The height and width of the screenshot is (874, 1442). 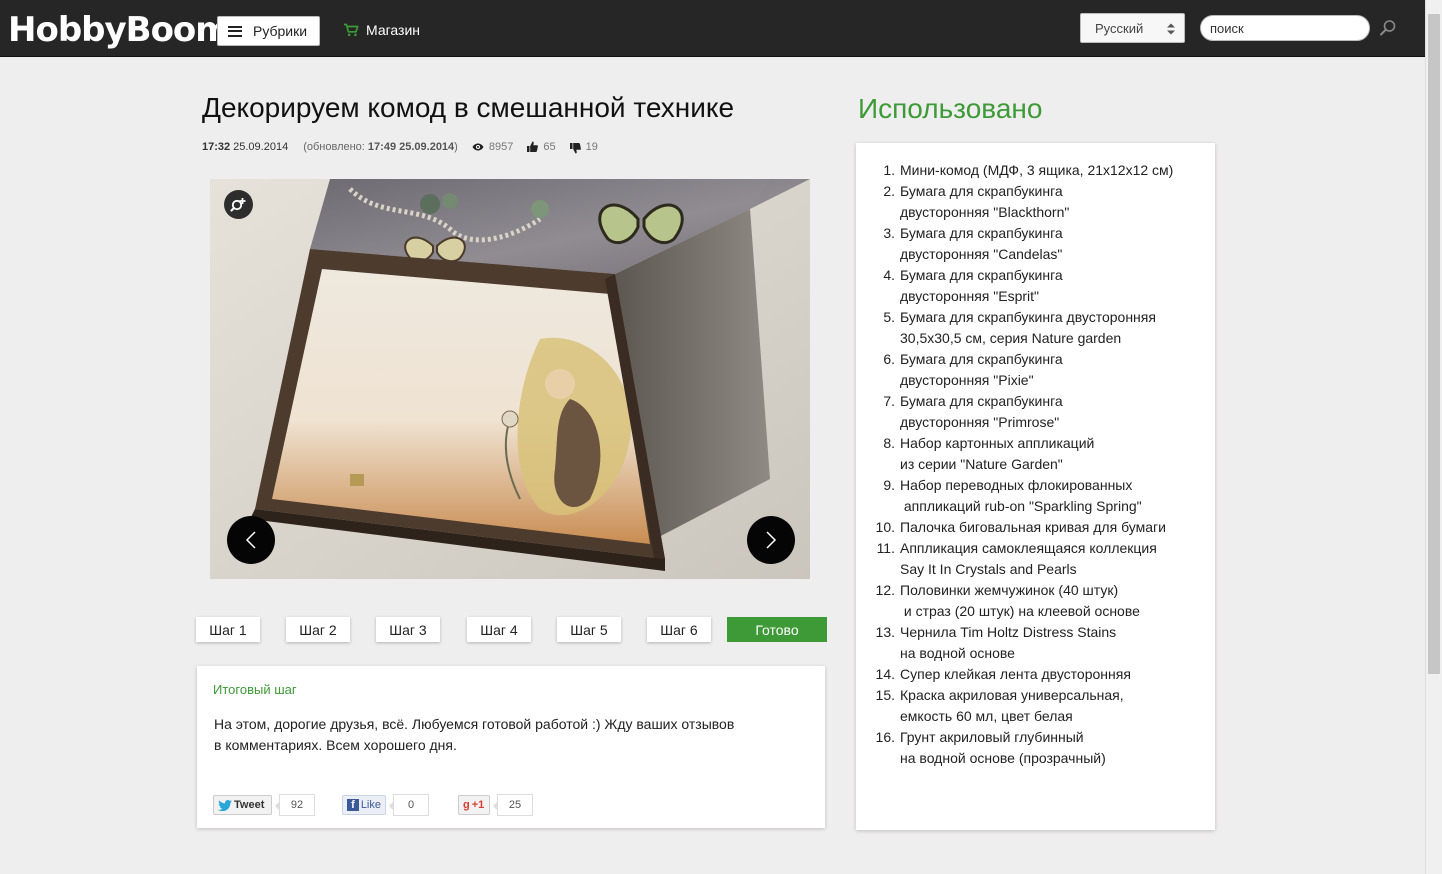 I want to click on shop-link: Магазин, so click(x=381, y=30).